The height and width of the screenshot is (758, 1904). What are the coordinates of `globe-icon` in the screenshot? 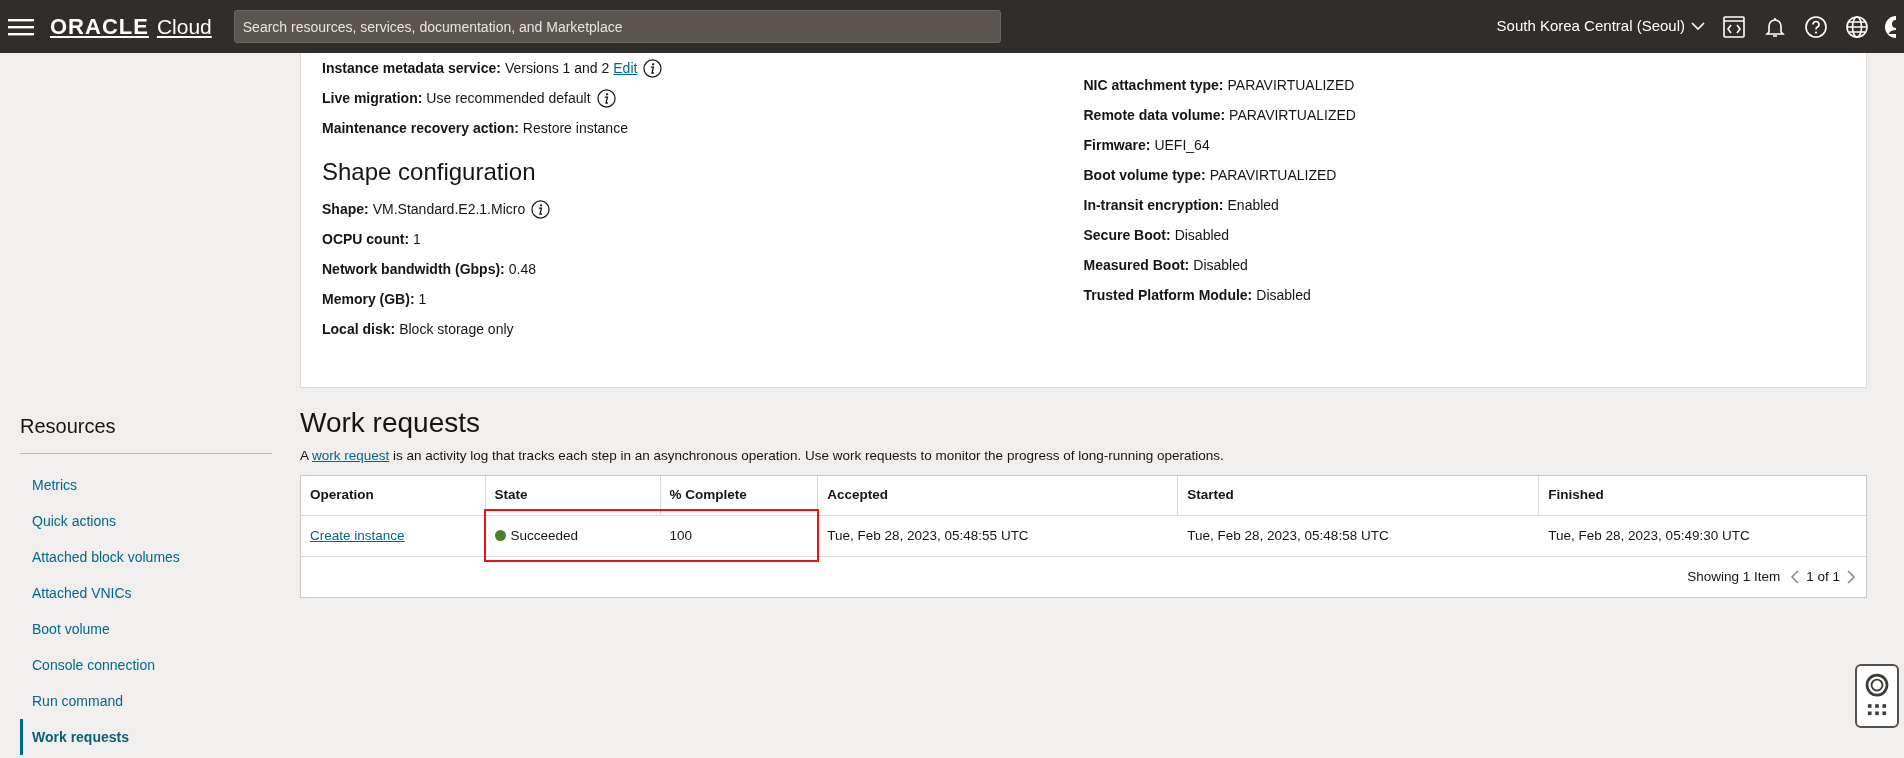 It's located at (1857, 26).